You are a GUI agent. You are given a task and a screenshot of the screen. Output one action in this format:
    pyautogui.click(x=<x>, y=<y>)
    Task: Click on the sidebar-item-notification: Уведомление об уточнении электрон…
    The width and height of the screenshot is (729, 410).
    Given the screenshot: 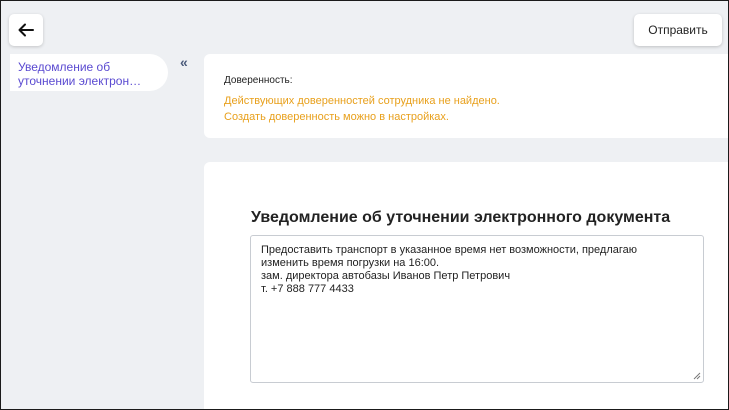 What is the action you would take?
    pyautogui.click(x=89, y=72)
    